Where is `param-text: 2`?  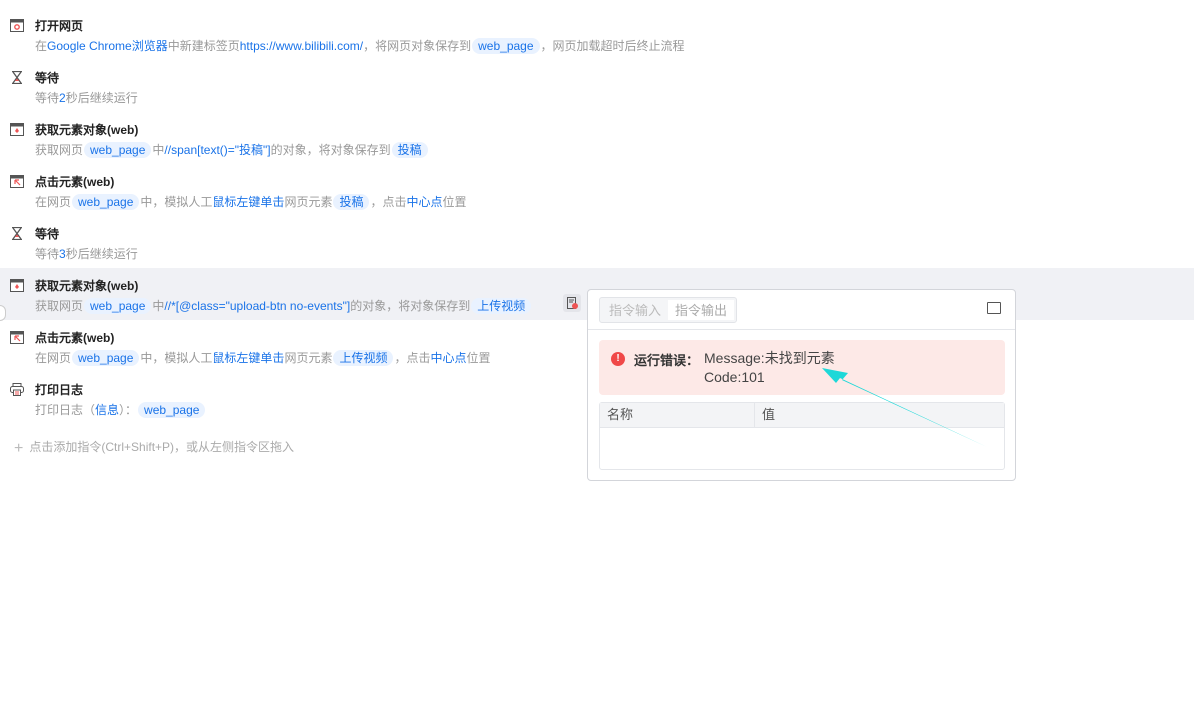
param-text: 2 is located at coordinates (62, 98).